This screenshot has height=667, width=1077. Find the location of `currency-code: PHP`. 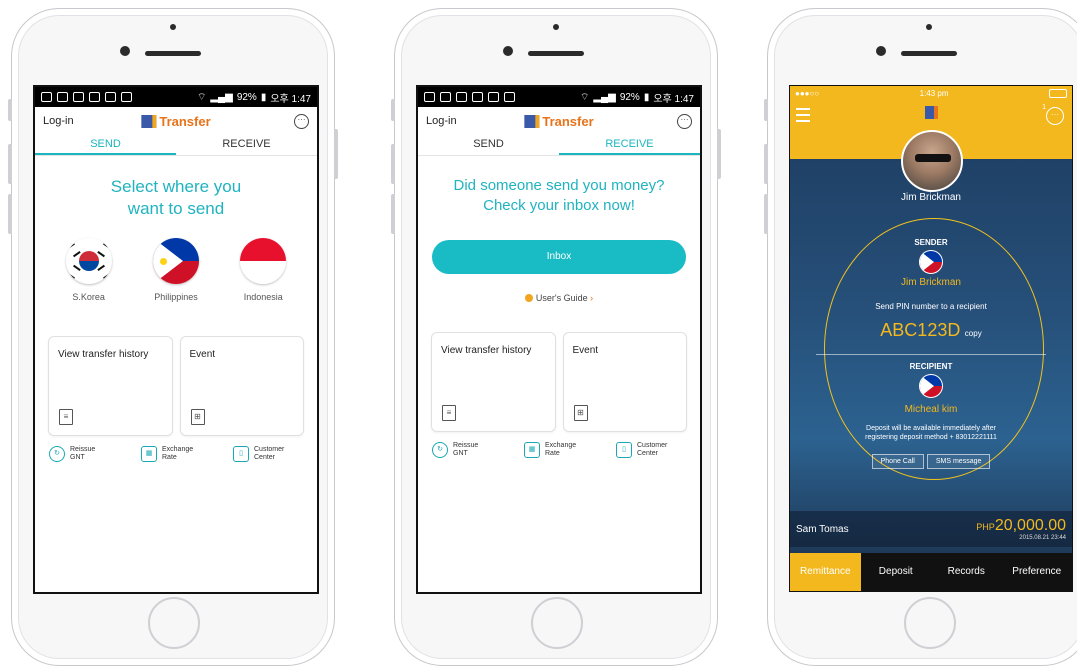

currency-code: PHP is located at coordinates (985, 527).